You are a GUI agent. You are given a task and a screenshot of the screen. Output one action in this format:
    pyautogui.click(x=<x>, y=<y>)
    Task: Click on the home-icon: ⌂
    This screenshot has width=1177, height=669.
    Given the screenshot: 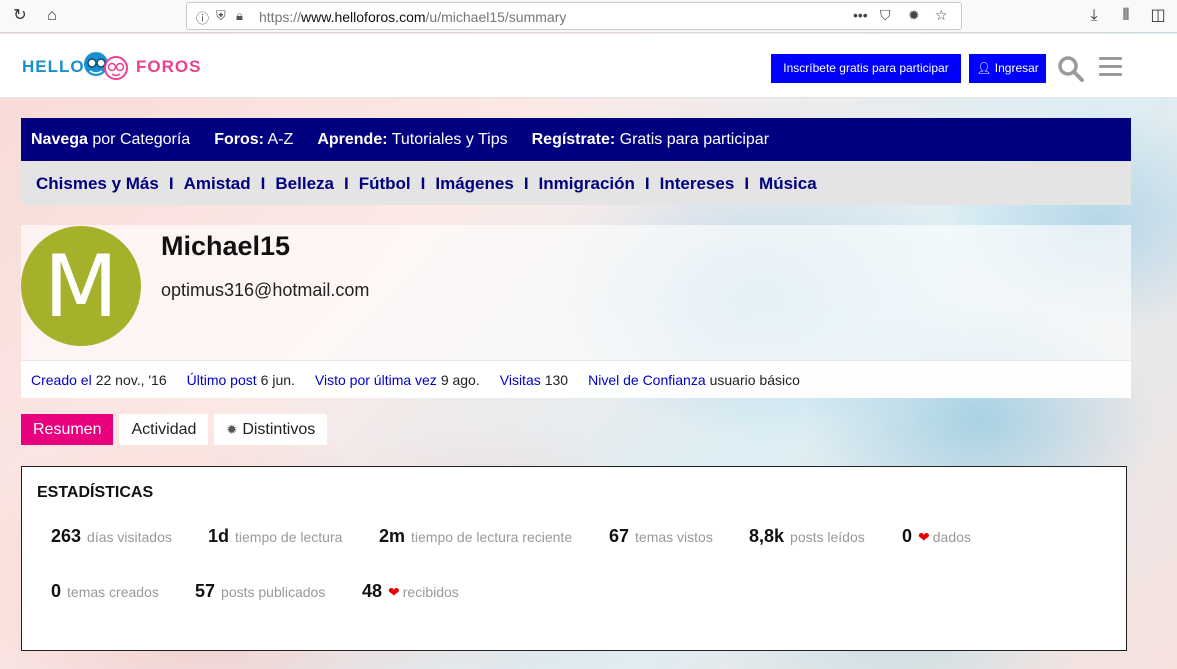 What is the action you would take?
    pyautogui.click(x=52, y=16)
    